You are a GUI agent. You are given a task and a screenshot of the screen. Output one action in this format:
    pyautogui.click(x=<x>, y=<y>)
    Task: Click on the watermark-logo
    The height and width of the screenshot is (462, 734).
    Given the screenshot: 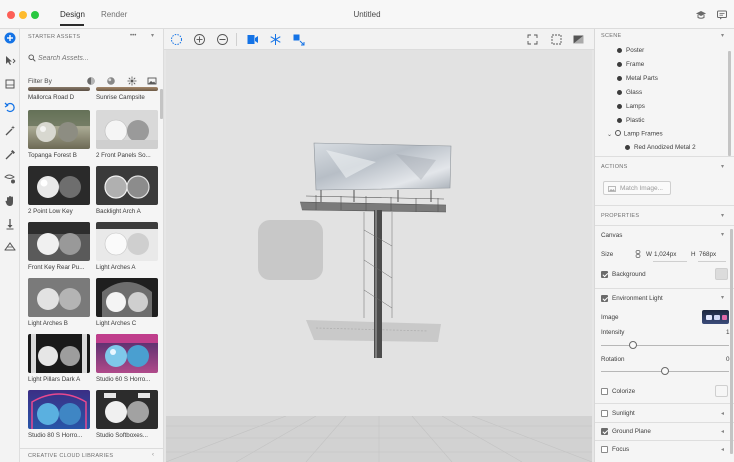 What is the action you would take?
    pyautogui.click(x=290, y=250)
    